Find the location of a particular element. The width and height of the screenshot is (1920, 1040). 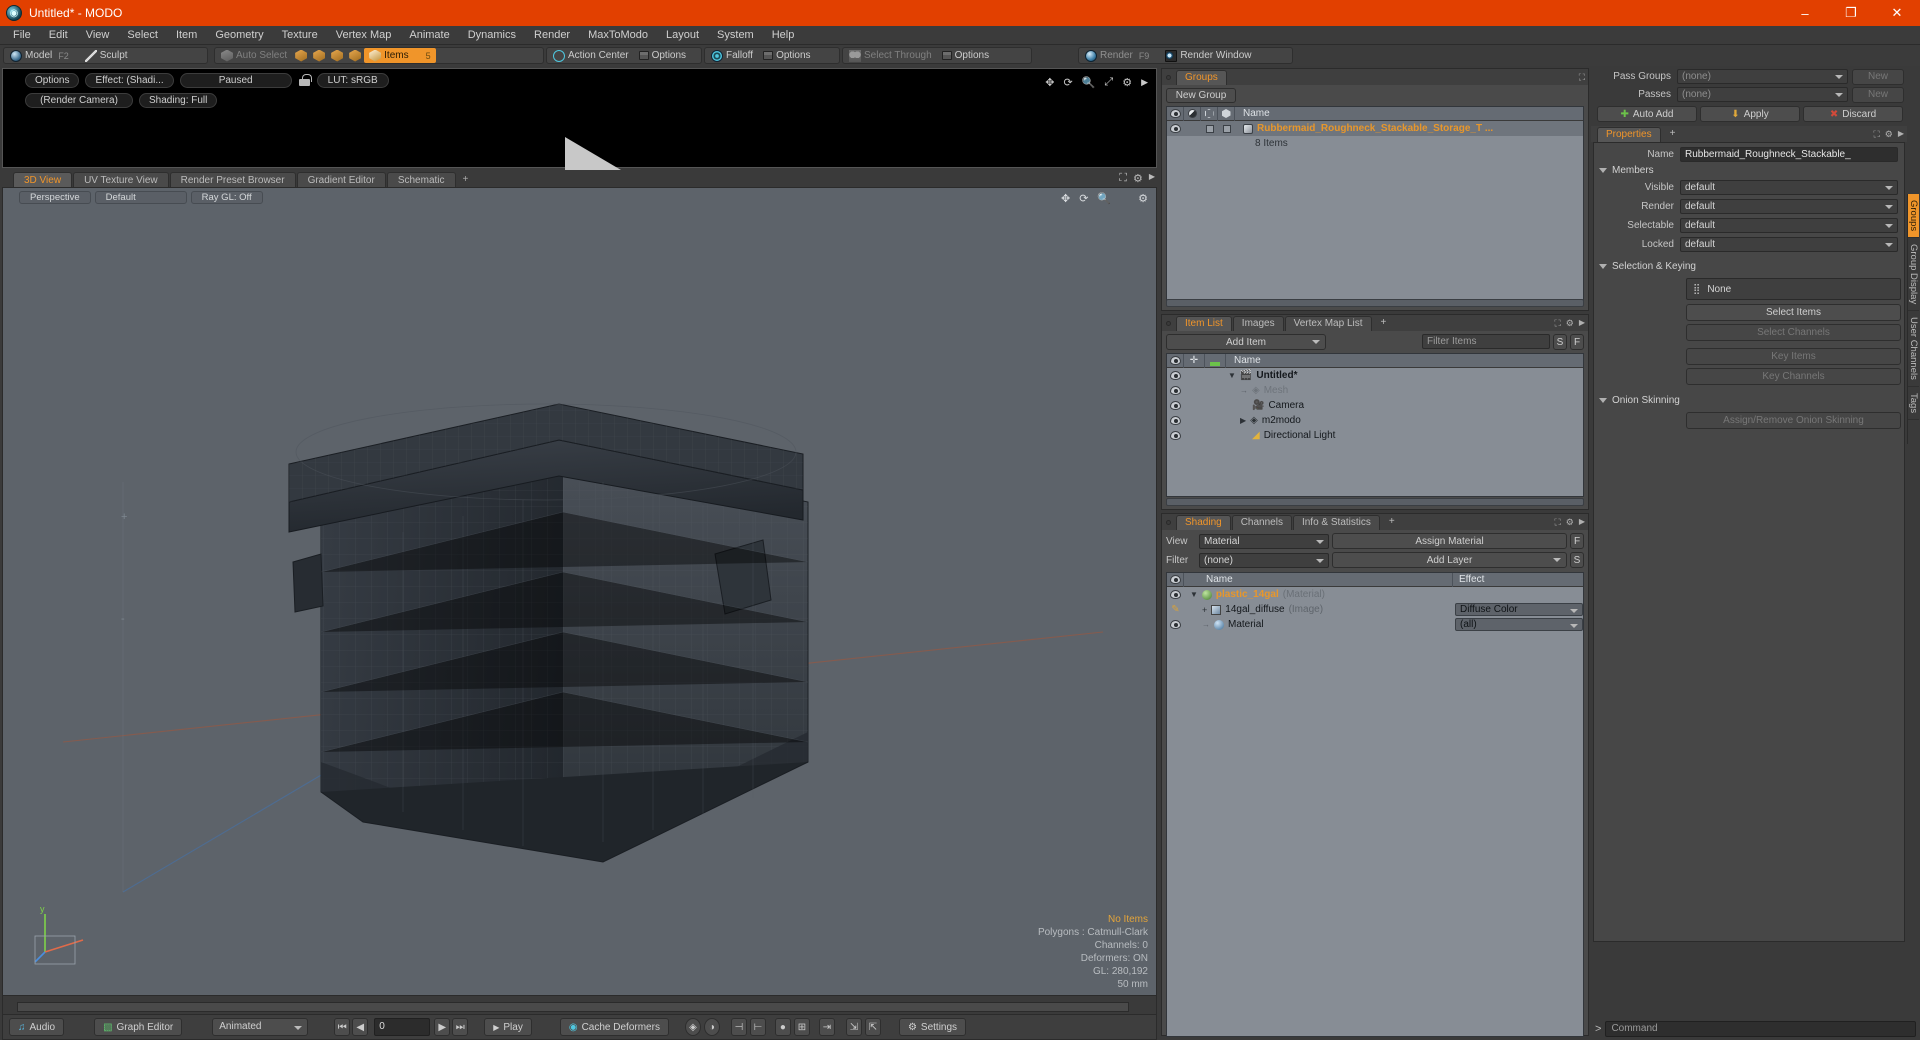

list-item: 🎥 Camera is located at coordinates (1375, 405).